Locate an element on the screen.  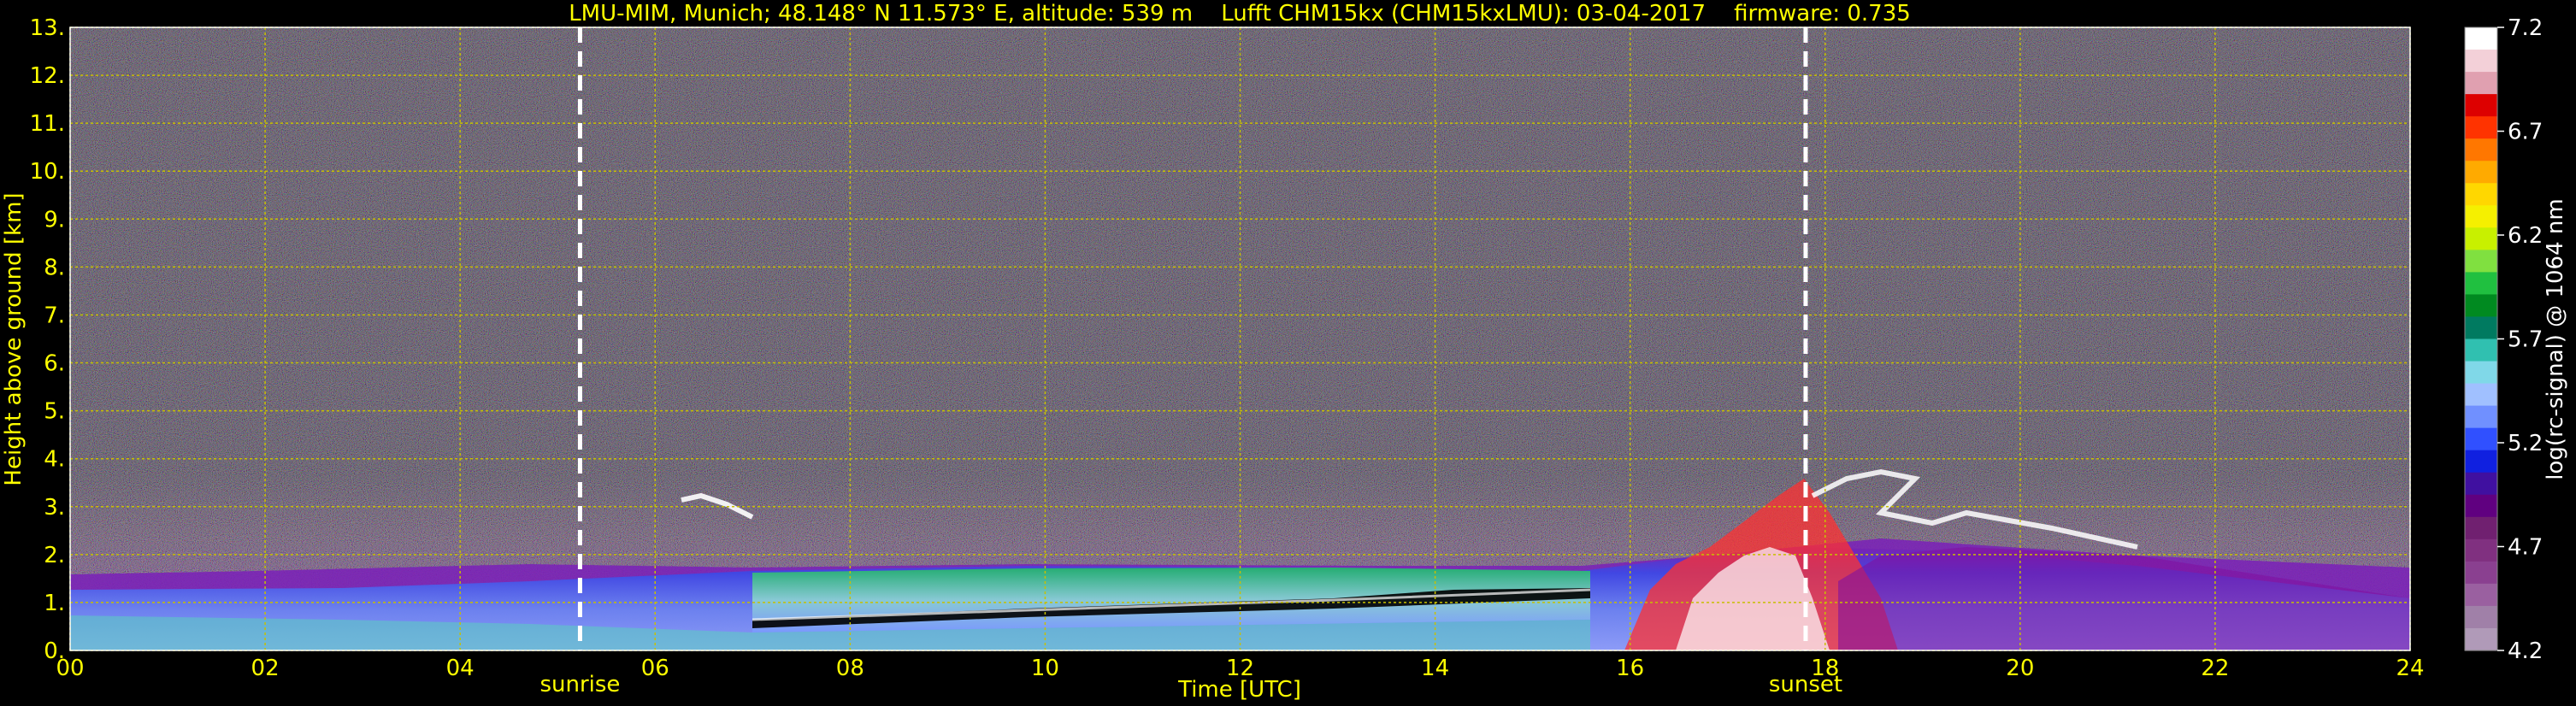
x-tick-label: 08 is located at coordinates (850, 668).